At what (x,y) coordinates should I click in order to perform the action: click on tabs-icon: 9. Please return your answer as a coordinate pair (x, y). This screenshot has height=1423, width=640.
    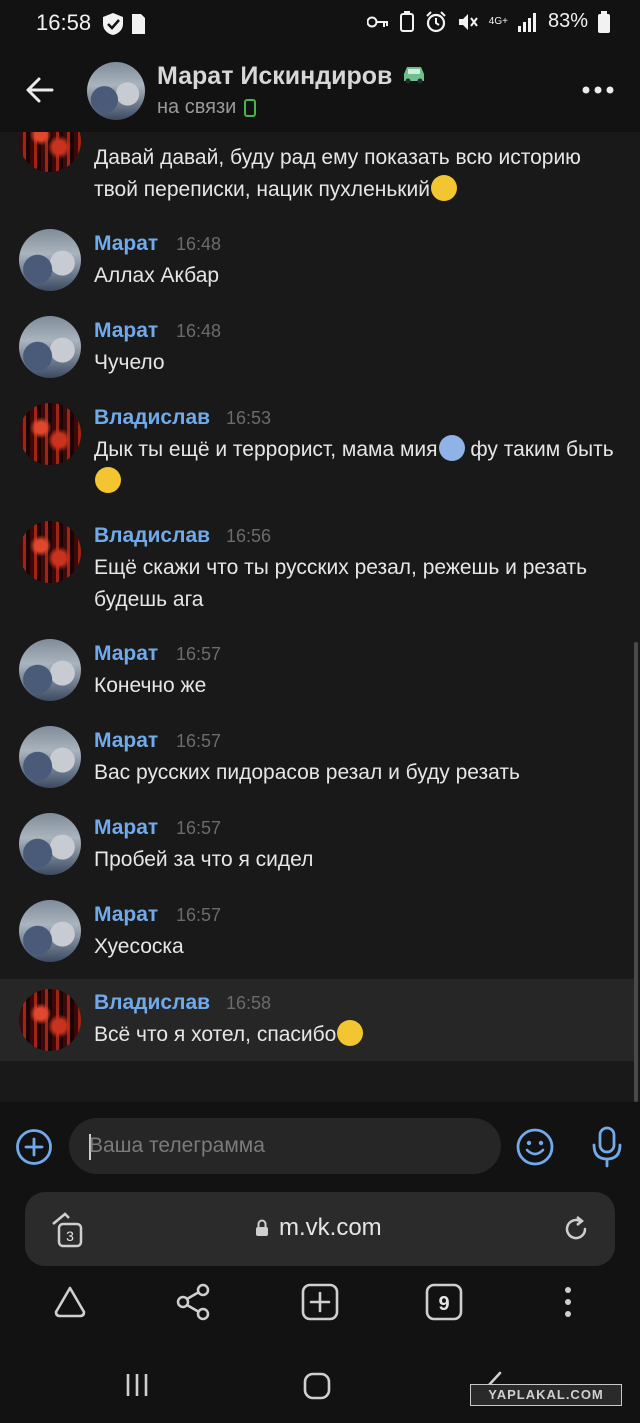
    Looking at the image, I should click on (444, 1302).